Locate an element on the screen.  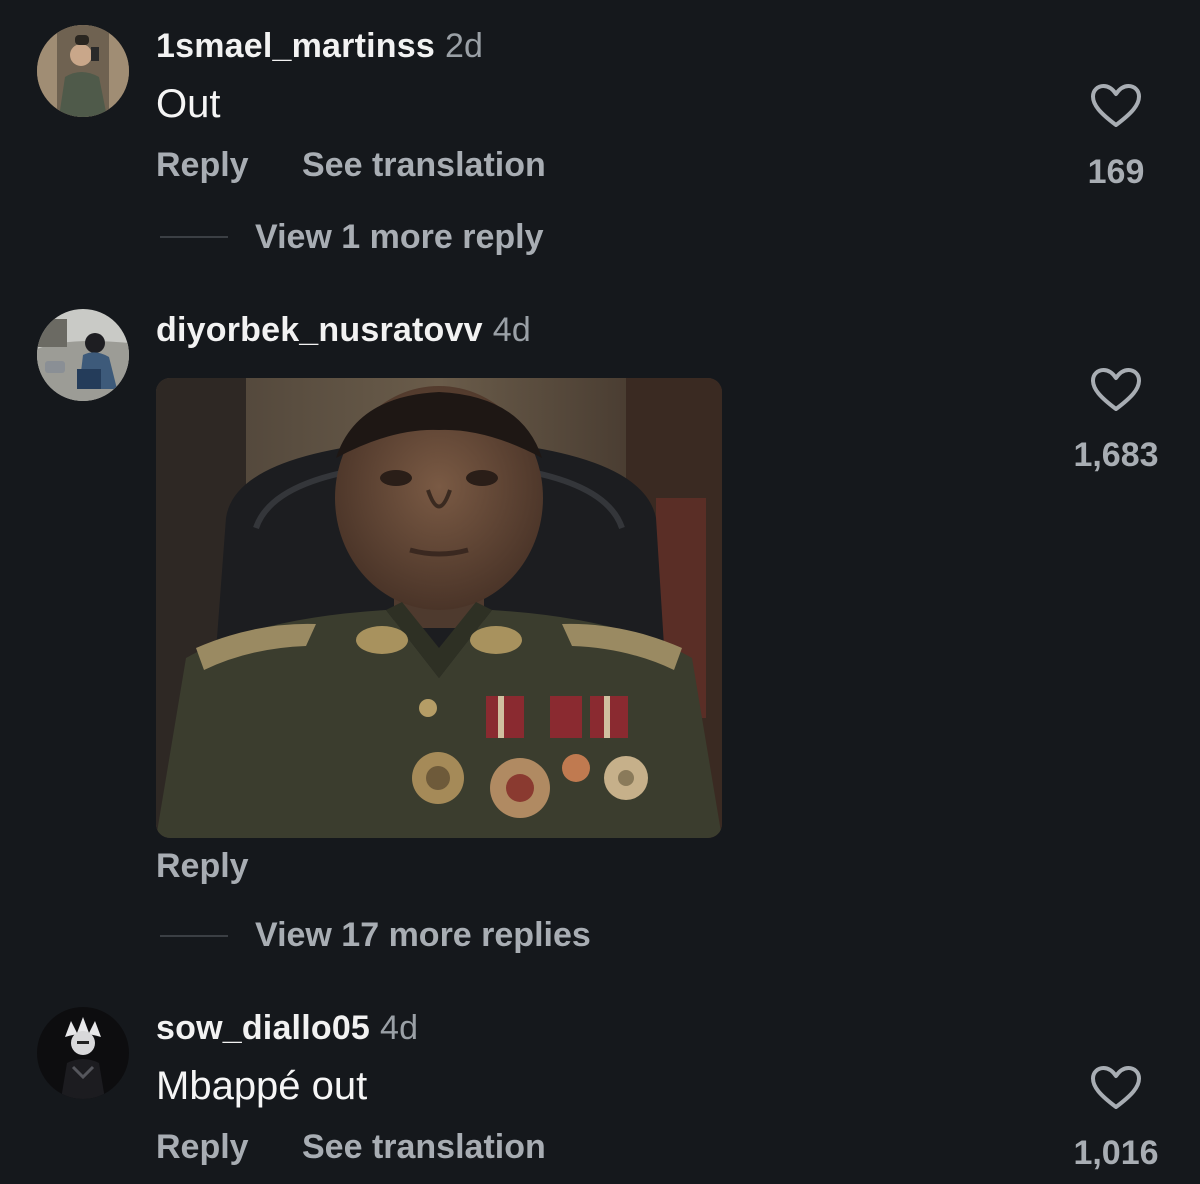
username-text: sow_diallo05 is located at coordinates (263, 1028).